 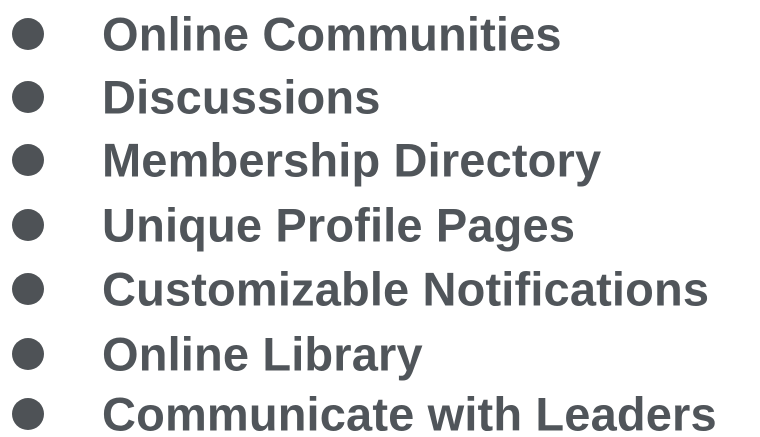 I want to click on feature-item-online-communities: Online Communities, so click(x=380, y=34).